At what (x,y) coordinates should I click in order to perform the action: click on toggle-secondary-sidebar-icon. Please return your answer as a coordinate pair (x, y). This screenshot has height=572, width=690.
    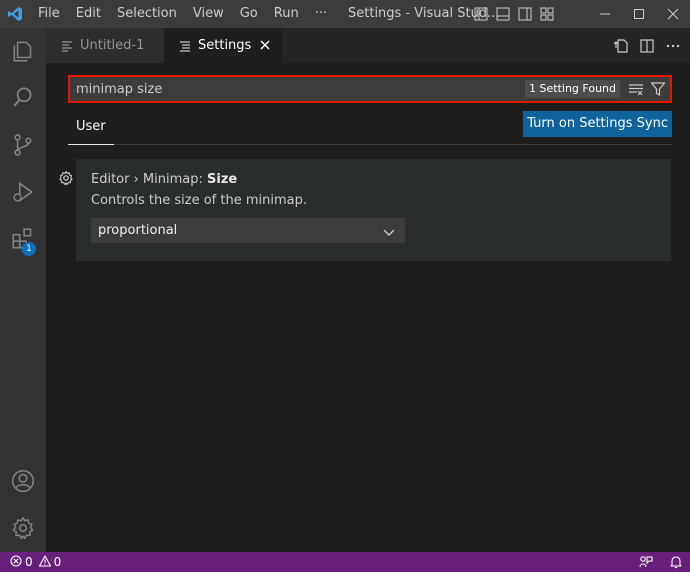
    Looking at the image, I should click on (525, 14).